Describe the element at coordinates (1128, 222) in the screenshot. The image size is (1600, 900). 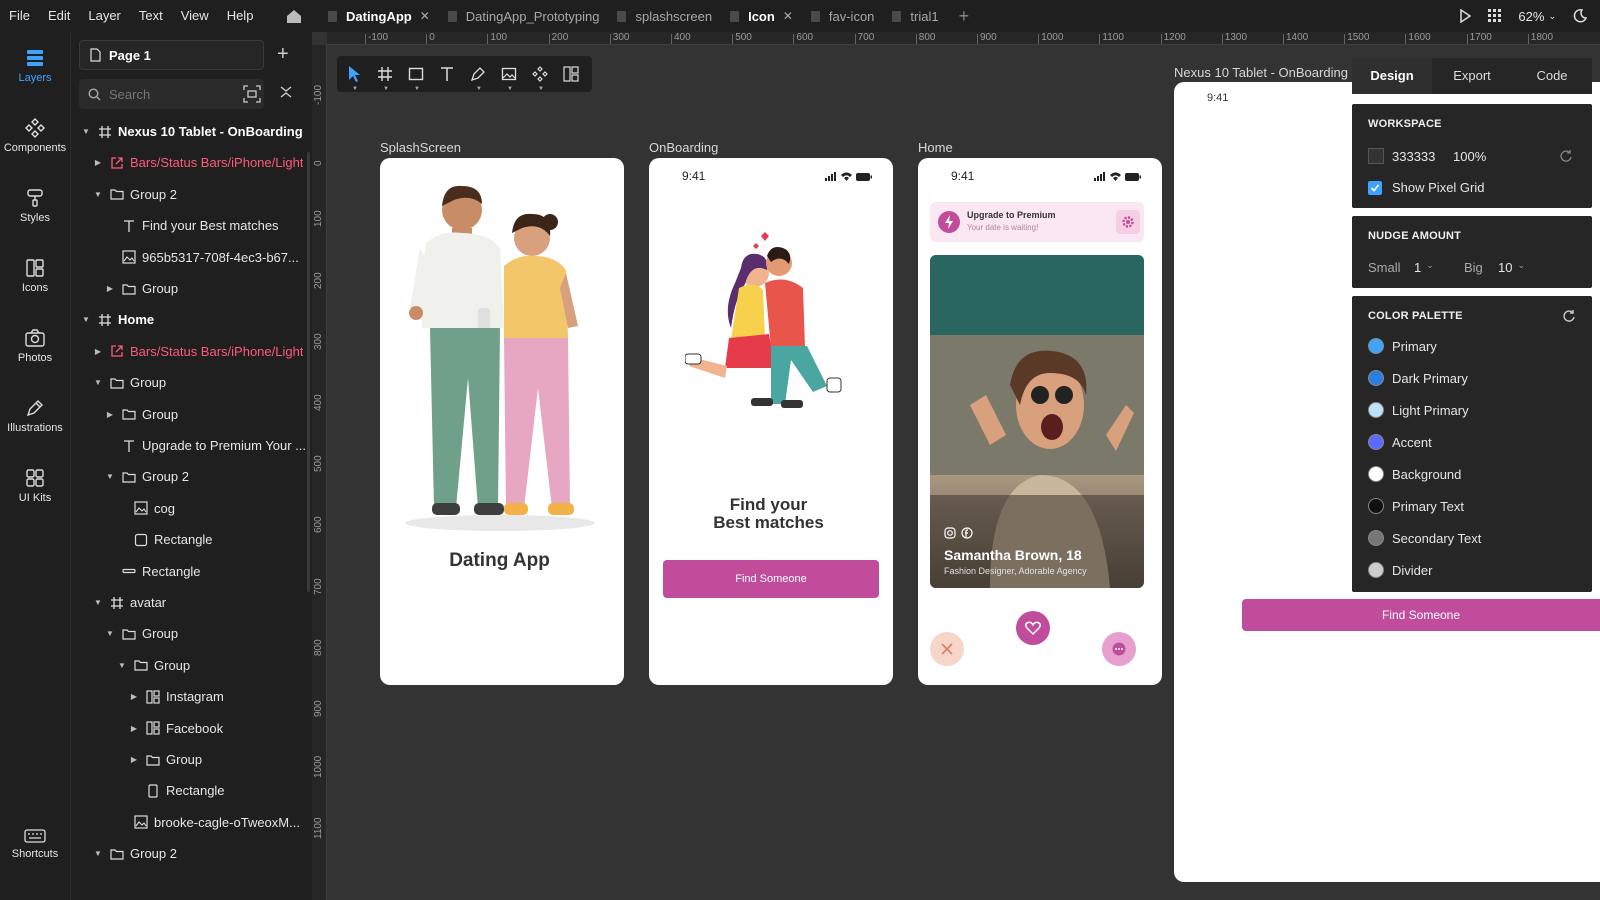
I see `cog-icon` at that location.